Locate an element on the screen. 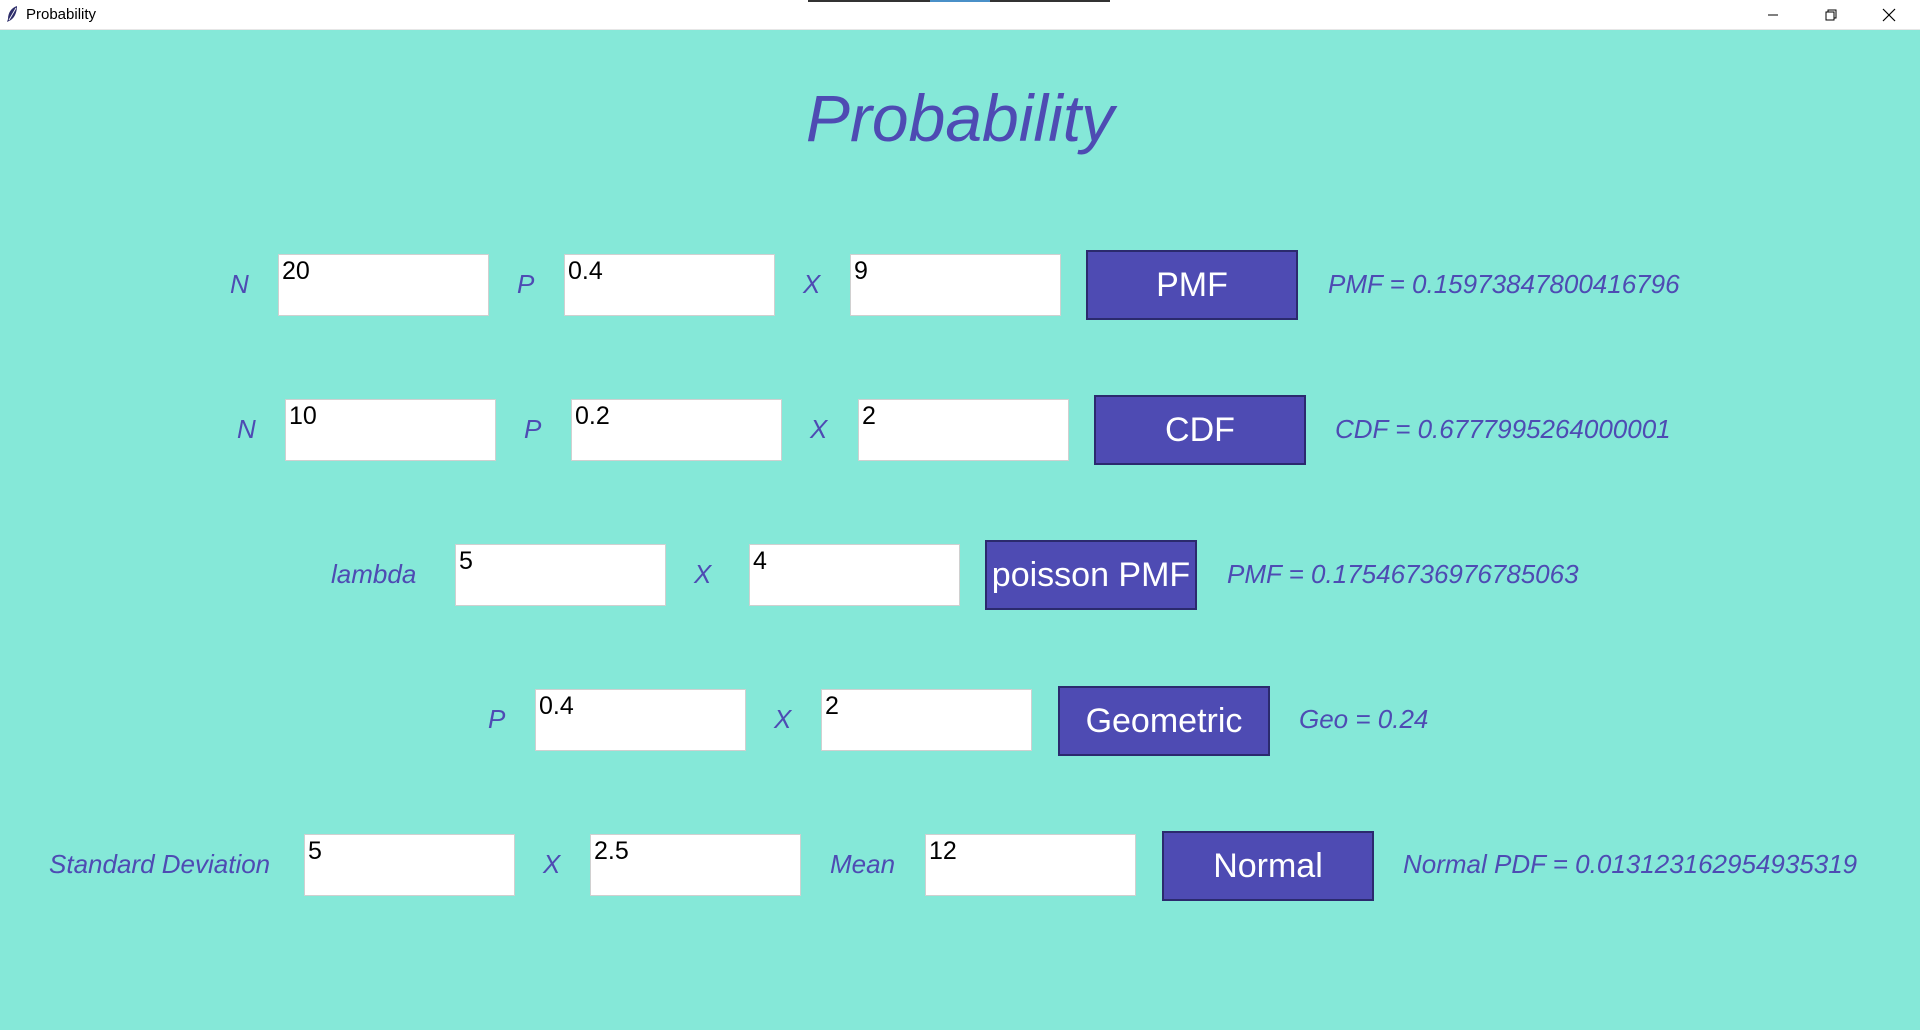  poisson-lambda-input is located at coordinates (560, 575).